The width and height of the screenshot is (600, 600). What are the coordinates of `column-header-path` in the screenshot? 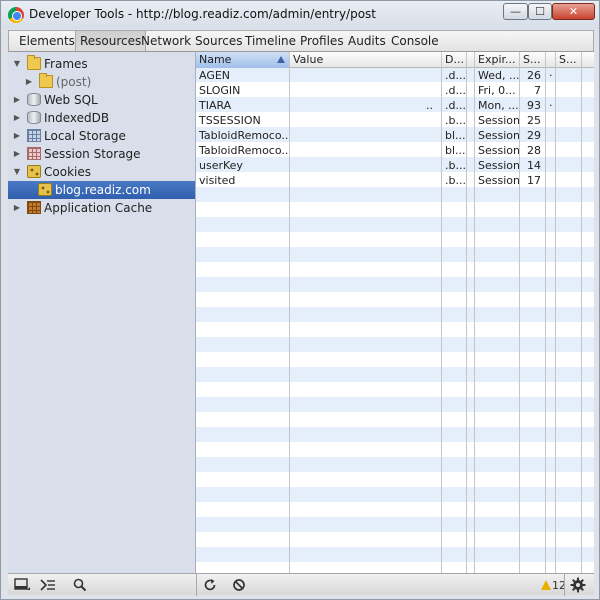 It's located at (470, 60).